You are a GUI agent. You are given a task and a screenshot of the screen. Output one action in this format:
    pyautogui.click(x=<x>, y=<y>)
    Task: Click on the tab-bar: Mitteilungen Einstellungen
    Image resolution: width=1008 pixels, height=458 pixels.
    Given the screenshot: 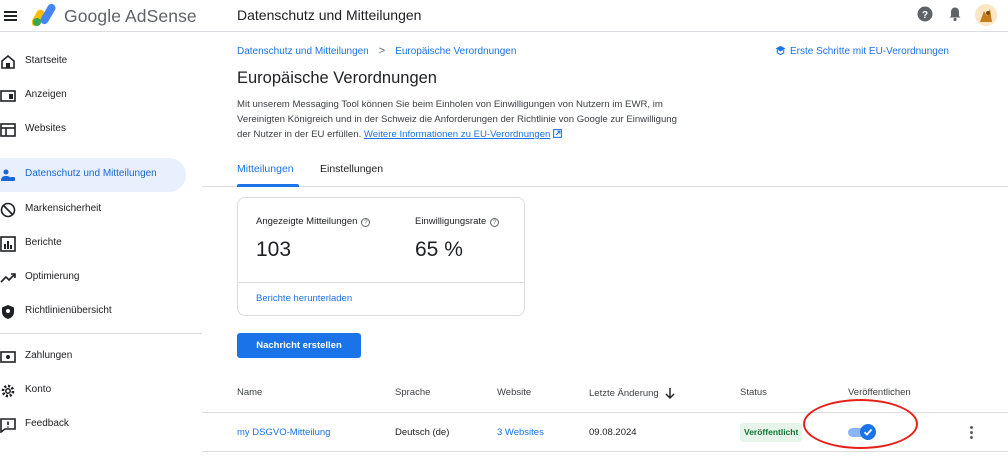 What is the action you would take?
    pyautogui.click(x=605, y=173)
    